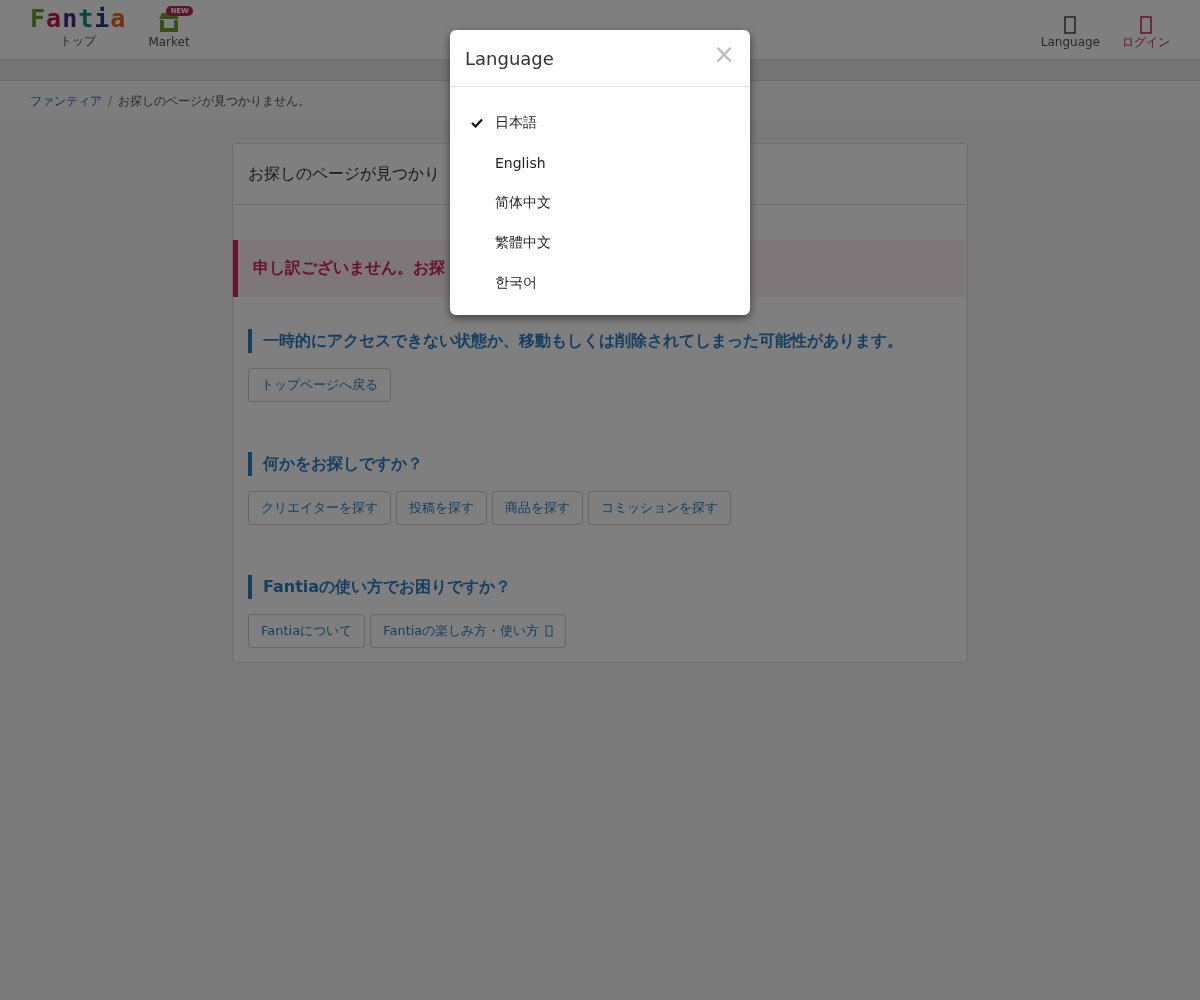  I want to click on nav-label: ログイン, so click(1146, 42).